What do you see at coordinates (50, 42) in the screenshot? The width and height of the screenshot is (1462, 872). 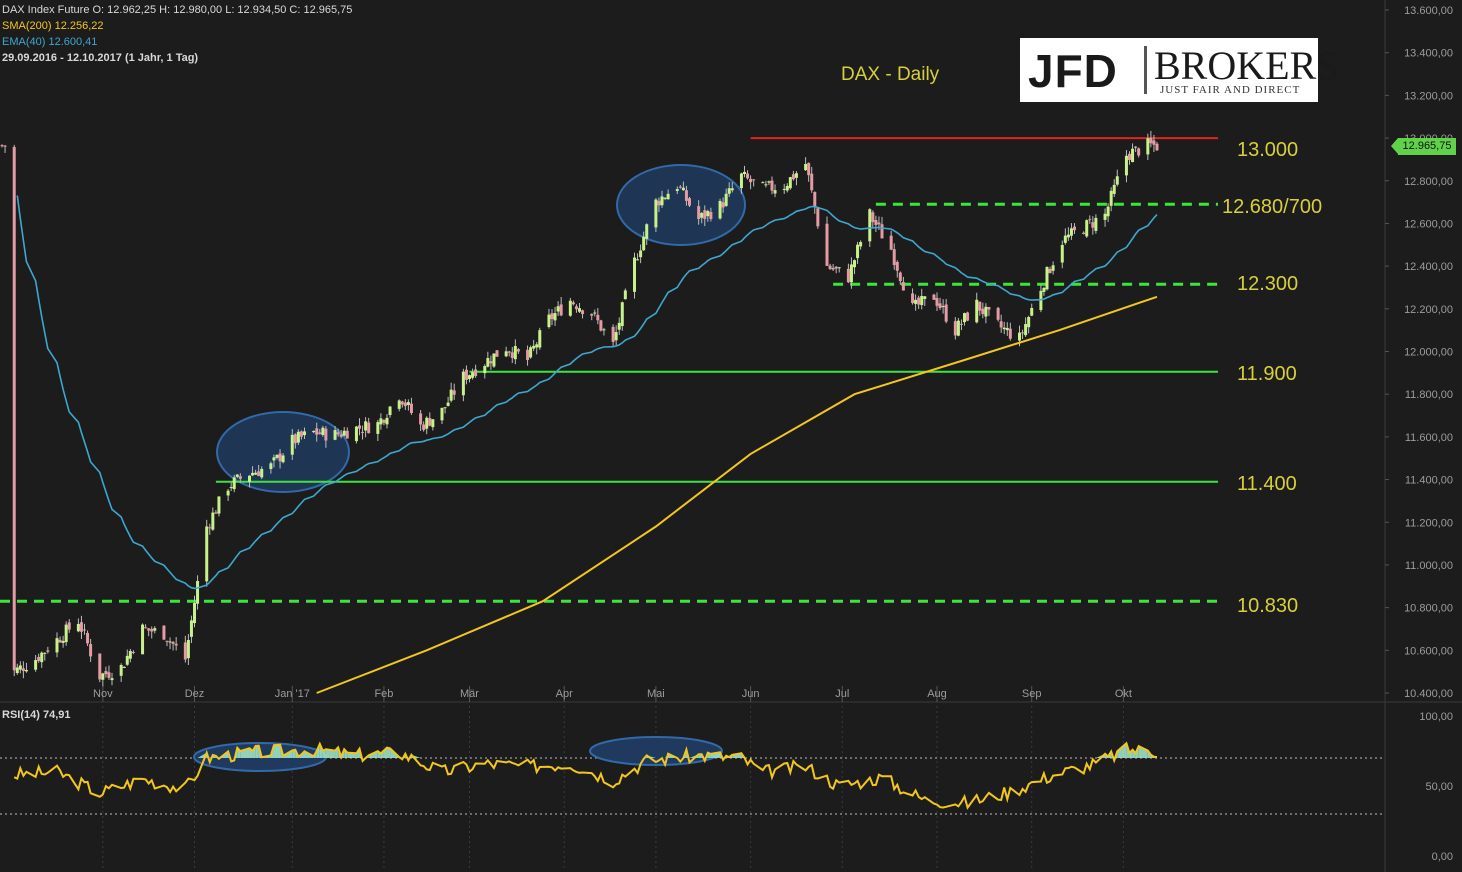 I see `ema-legend: EMA(40) 12.600,41` at bounding box center [50, 42].